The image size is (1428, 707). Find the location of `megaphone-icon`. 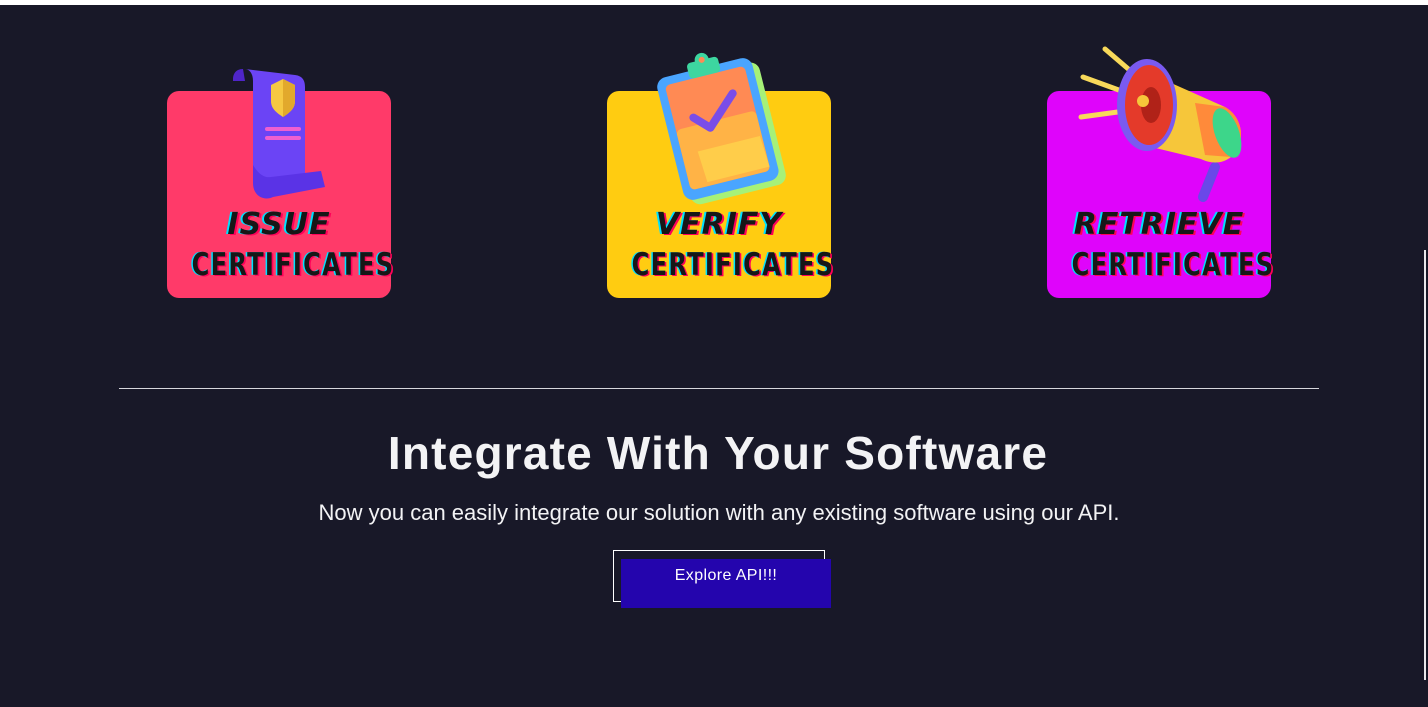

megaphone-icon is located at coordinates (1160, 124).